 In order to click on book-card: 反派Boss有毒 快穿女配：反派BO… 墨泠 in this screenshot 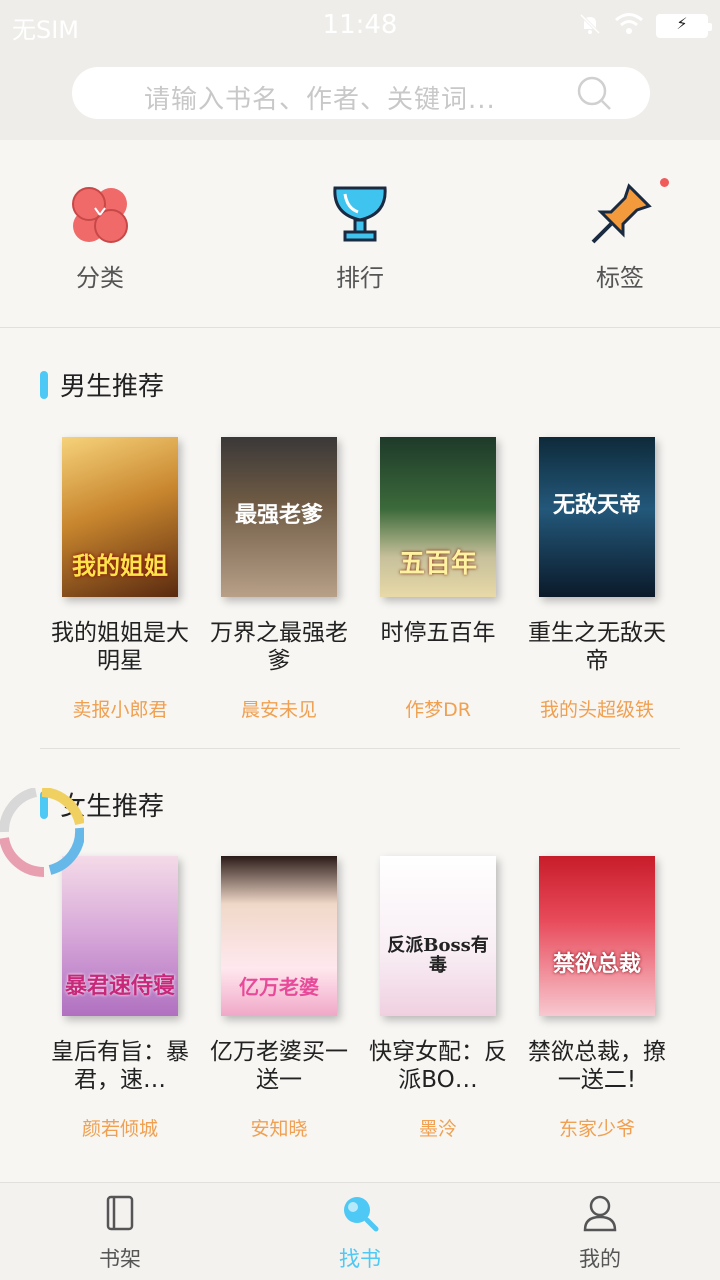, I will do `click(438, 998)`.